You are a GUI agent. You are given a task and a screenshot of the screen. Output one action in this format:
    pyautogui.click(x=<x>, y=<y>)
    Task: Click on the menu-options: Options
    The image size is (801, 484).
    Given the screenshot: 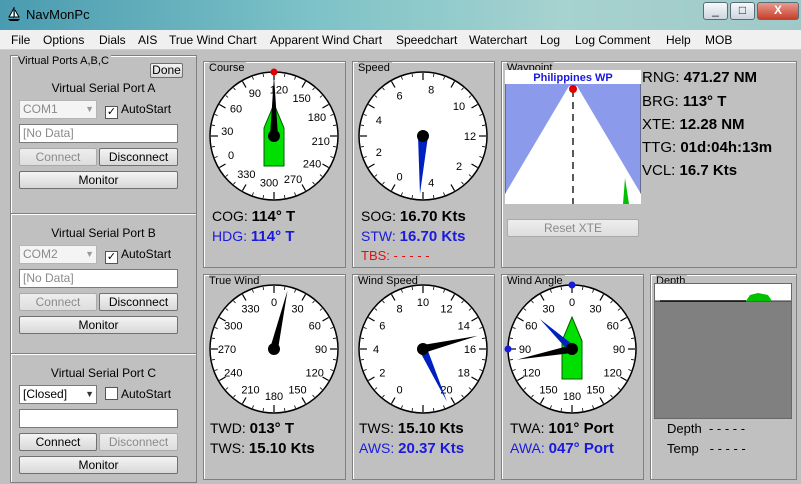 What is the action you would take?
    pyautogui.click(x=63, y=40)
    